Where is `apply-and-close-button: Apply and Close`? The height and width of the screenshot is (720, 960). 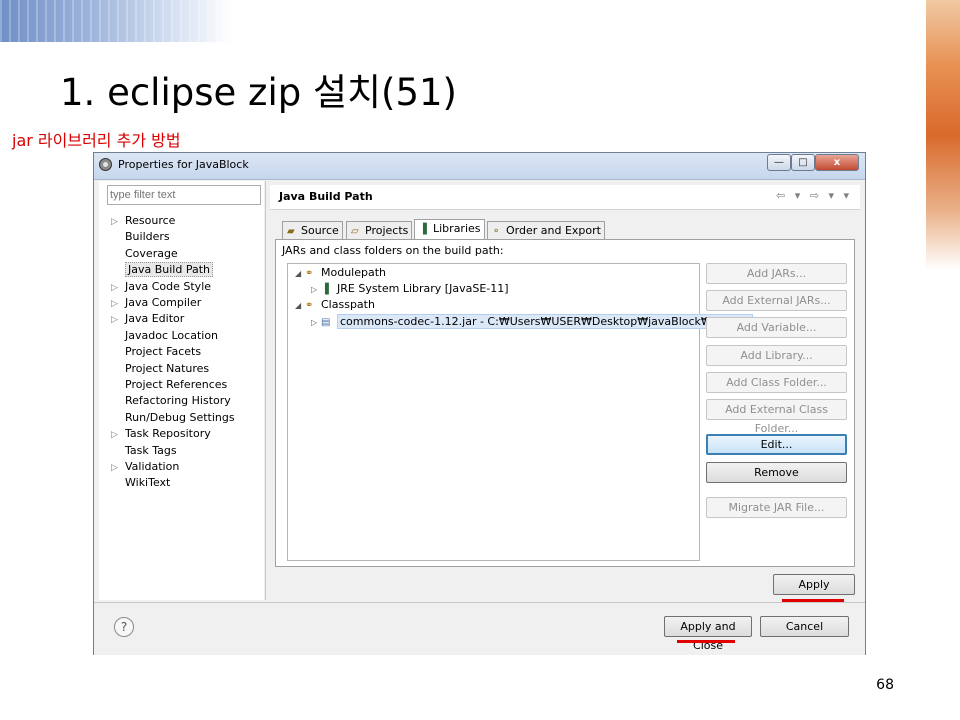
apply-and-close-button: Apply and Close is located at coordinates (708, 634).